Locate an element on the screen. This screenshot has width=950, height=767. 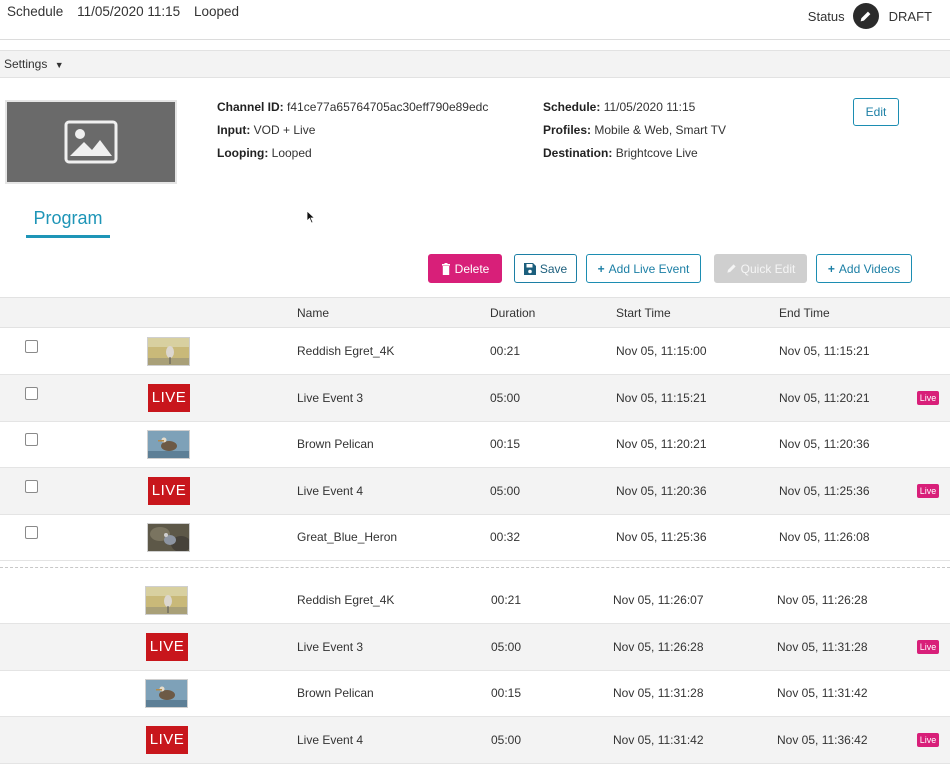
edit-button: Edit is located at coordinates (876, 112).